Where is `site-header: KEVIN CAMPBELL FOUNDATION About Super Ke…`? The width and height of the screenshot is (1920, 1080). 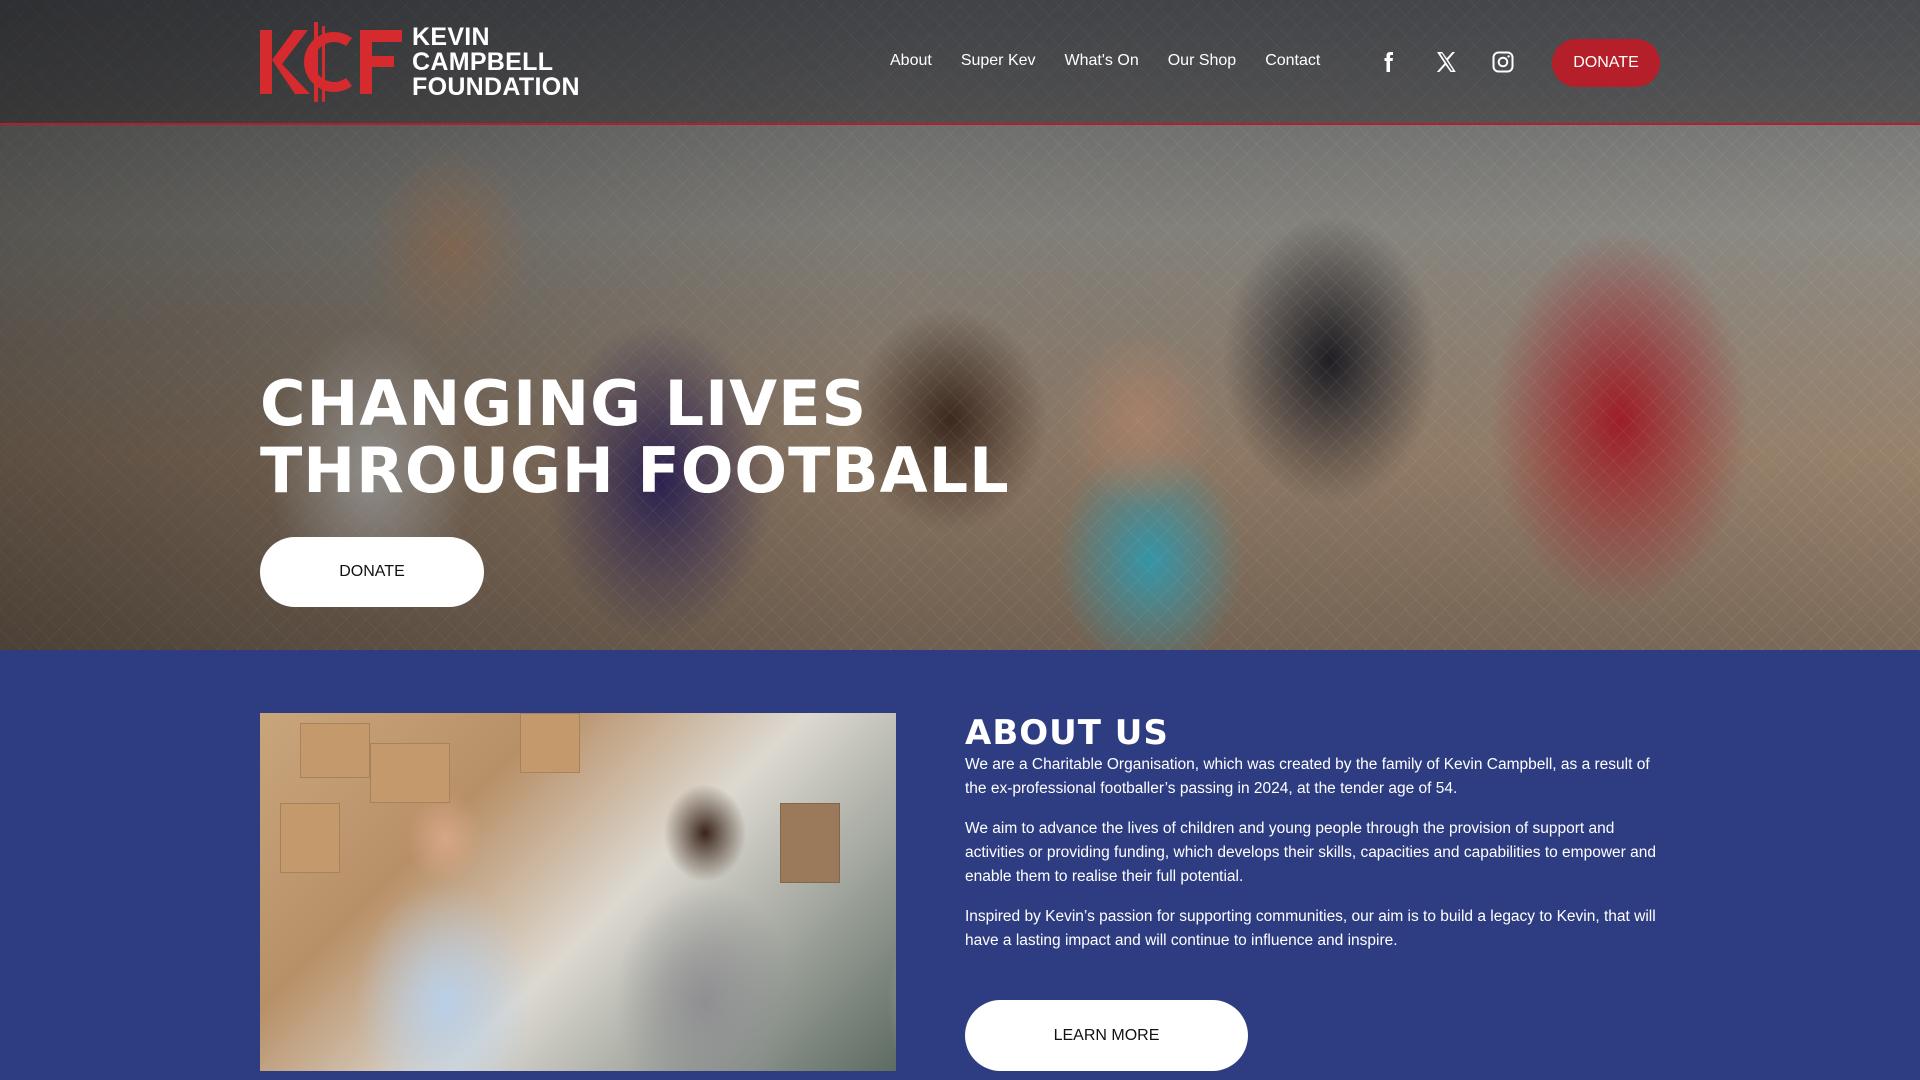 site-header: KEVIN CAMPBELL FOUNDATION About Super Ke… is located at coordinates (960, 62).